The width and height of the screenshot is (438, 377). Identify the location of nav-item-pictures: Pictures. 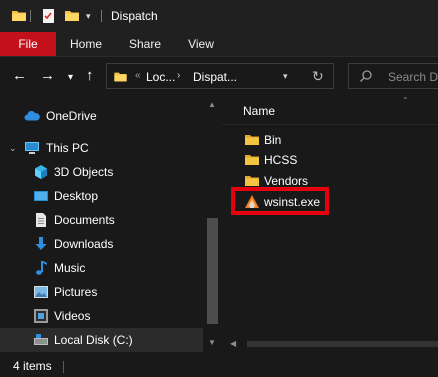
(101, 292).